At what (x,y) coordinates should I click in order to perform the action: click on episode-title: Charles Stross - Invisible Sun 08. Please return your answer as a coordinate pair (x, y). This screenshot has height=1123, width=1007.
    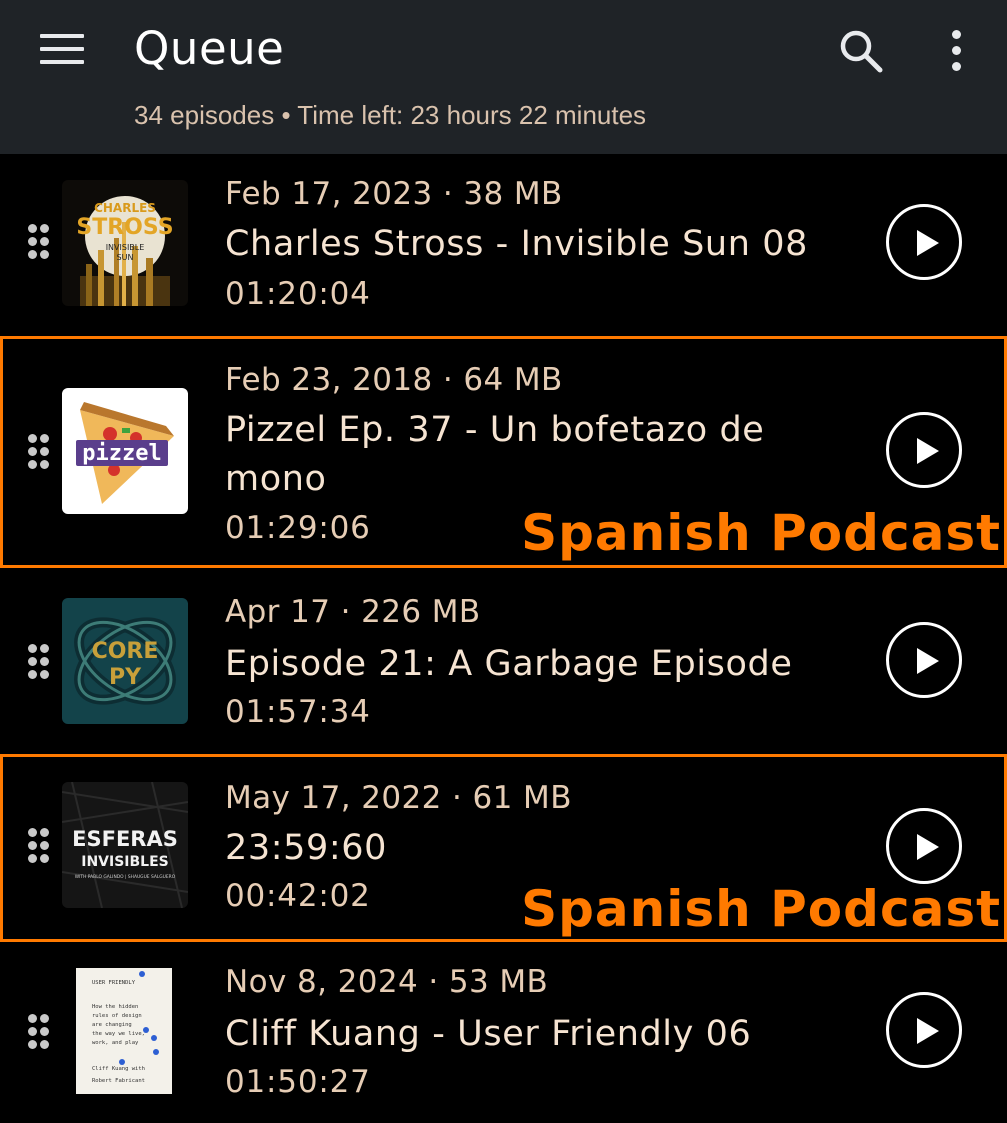
    Looking at the image, I should click on (516, 244).